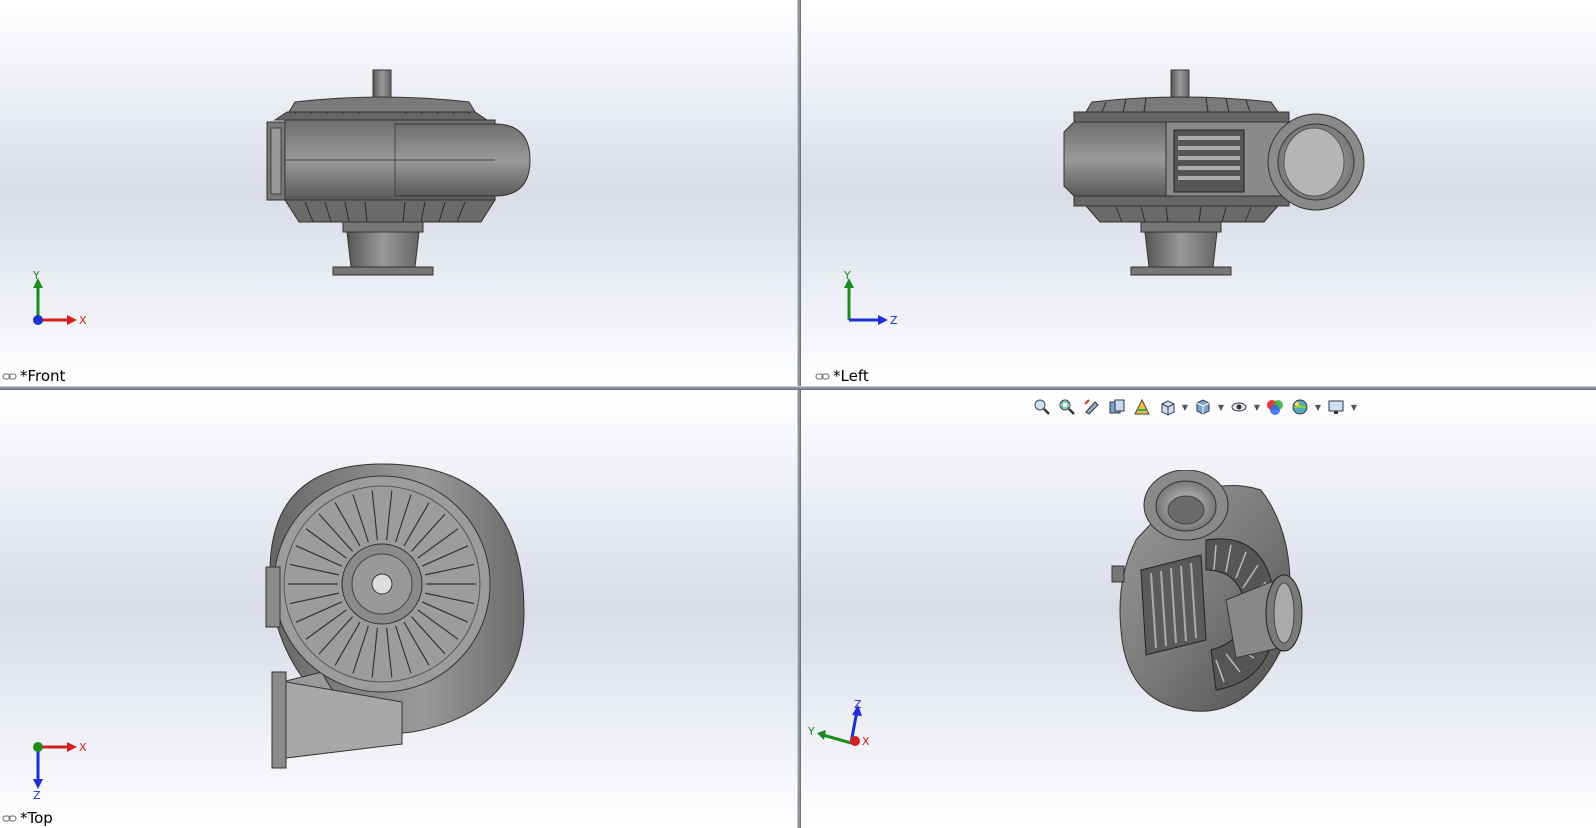  Describe the element at coordinates (1300, 407) in the screenshot. I see `apply-scene-icon` at that location.